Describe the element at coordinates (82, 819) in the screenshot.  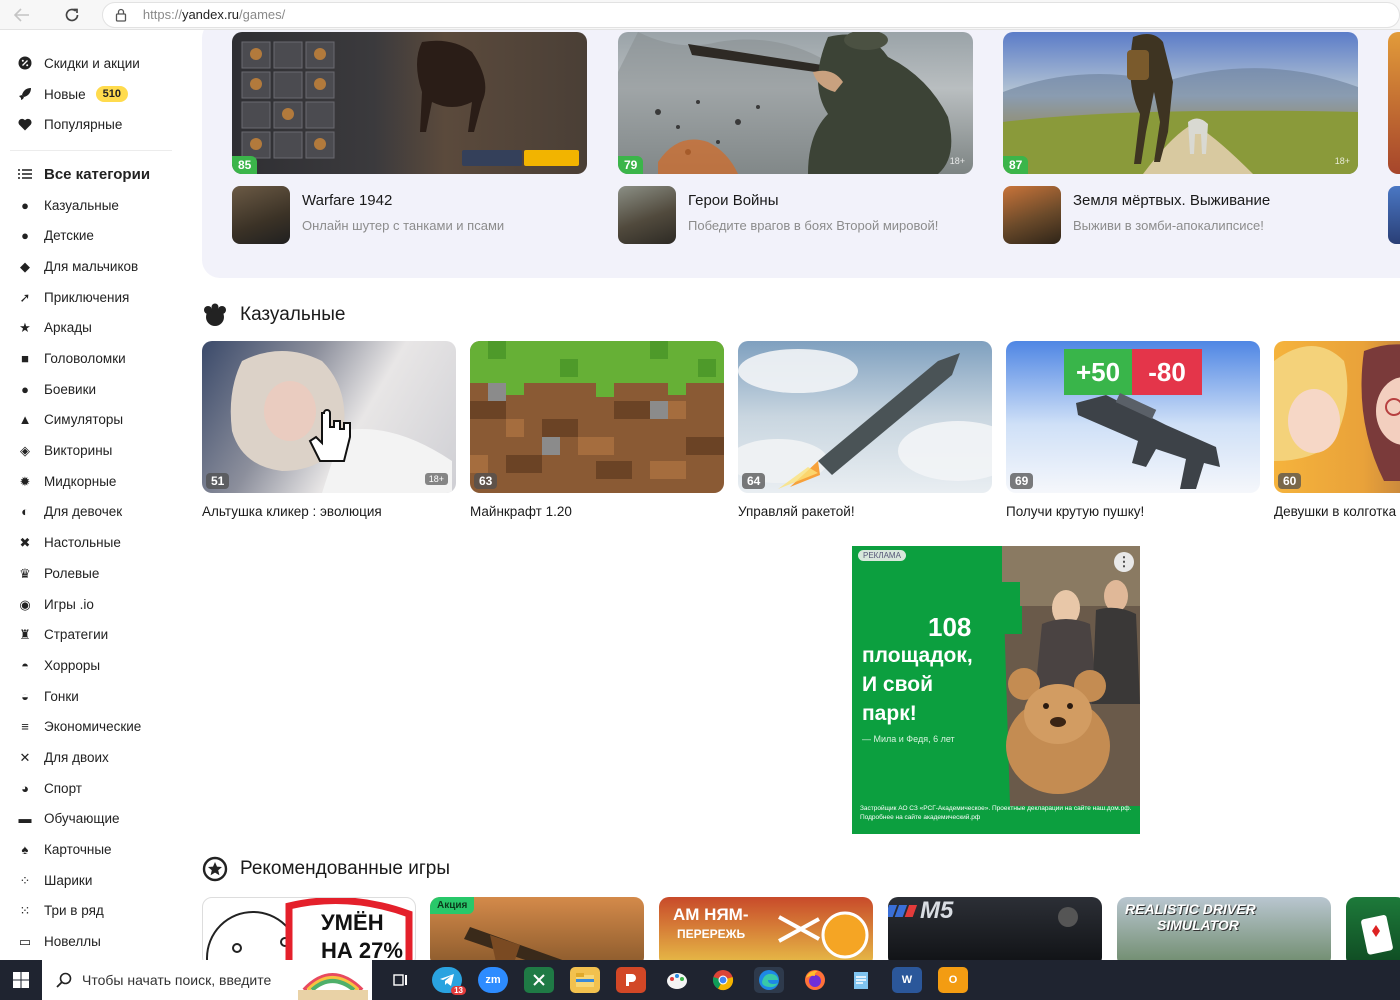
I see `sidebar-item-label: Обучающие` at that location.